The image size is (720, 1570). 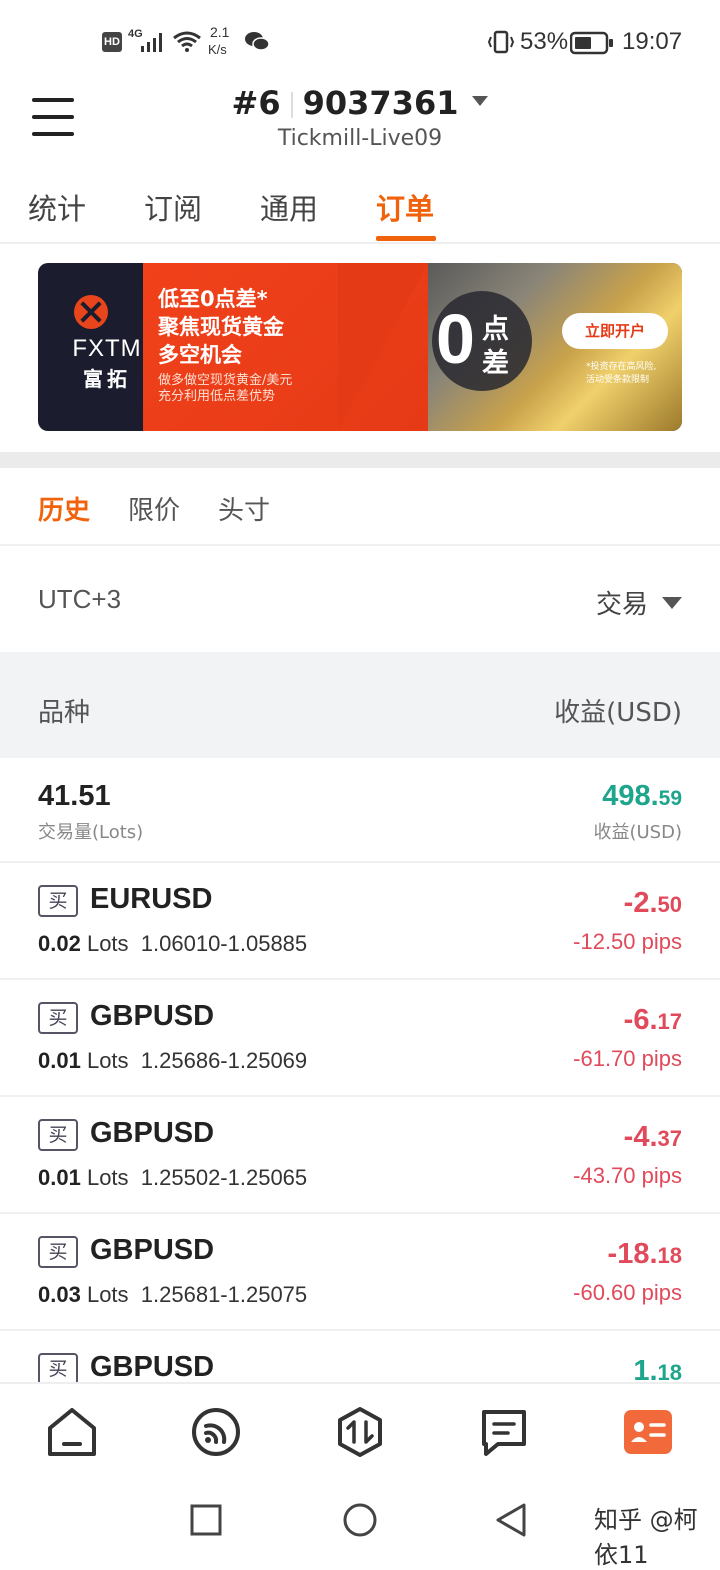 I want to click on order-details: 0.01 Lots 1.25502-1.25065, so click(x=172, y=1178).